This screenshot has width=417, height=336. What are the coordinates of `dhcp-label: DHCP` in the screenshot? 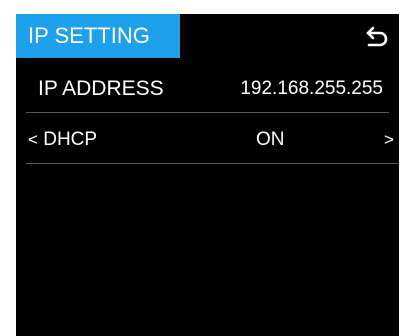 It's located at (70, 139).